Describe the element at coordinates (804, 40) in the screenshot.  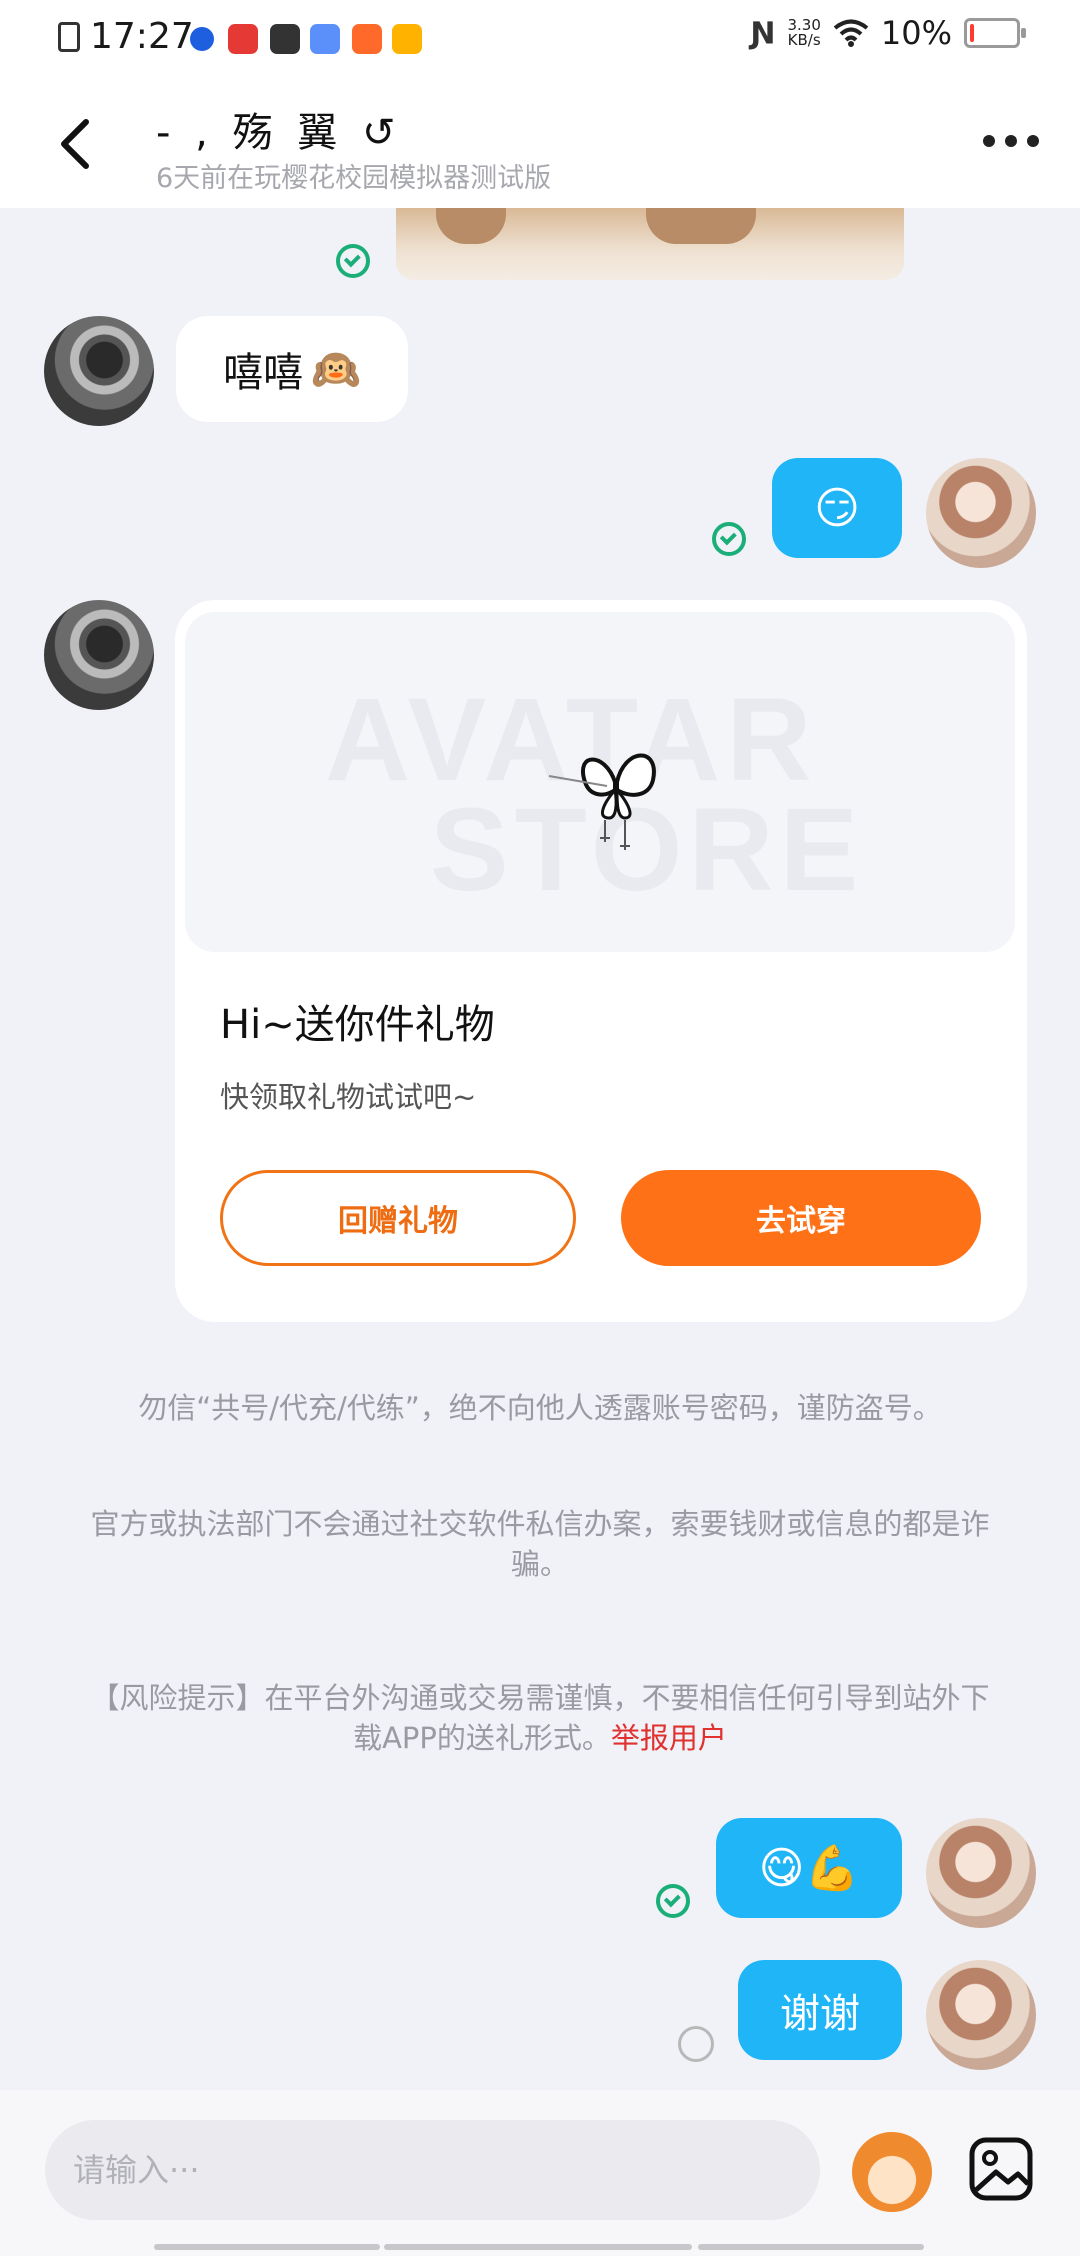
I see `network-speed-unit: KB/s` at that location.